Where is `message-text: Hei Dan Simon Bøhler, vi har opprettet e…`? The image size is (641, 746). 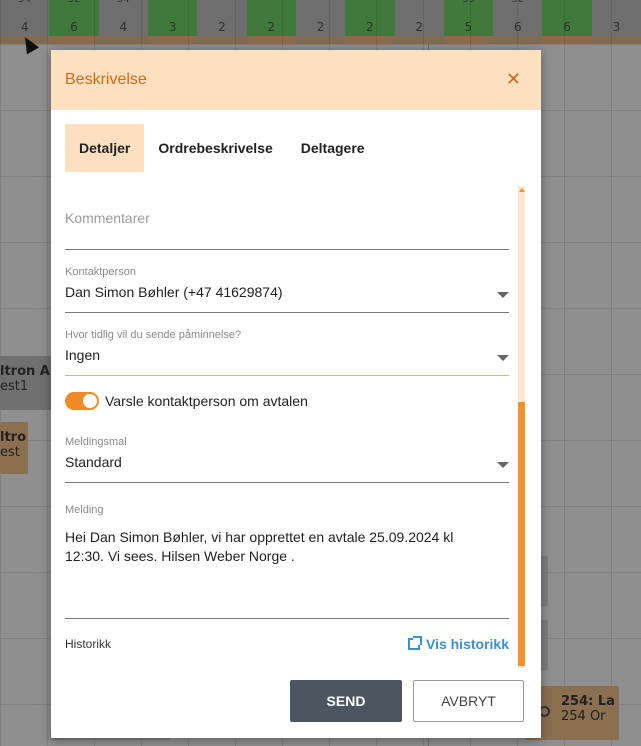
message-text: Hei Dan Simon Bøhler, vi har opprettet e… is located at coordinates (275, 547).